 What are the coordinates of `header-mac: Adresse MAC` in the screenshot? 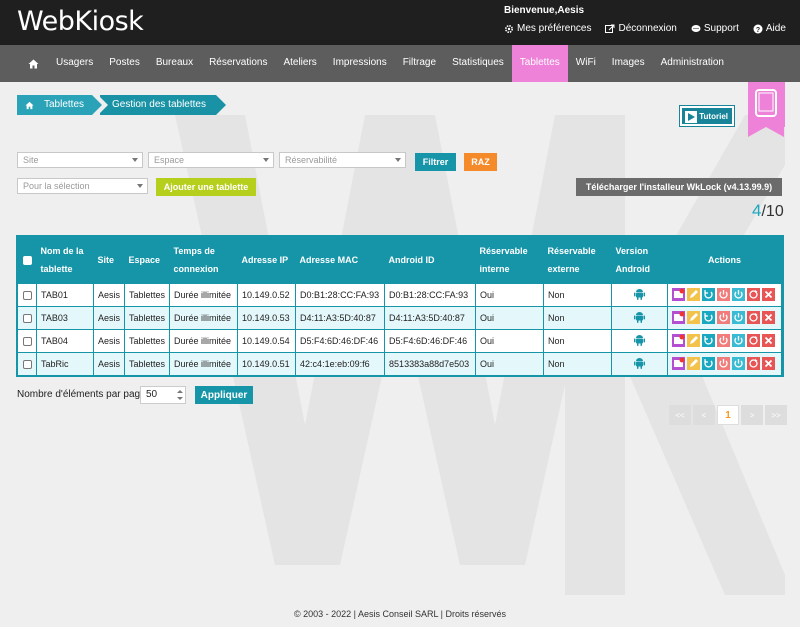 It's located at (340, 260).